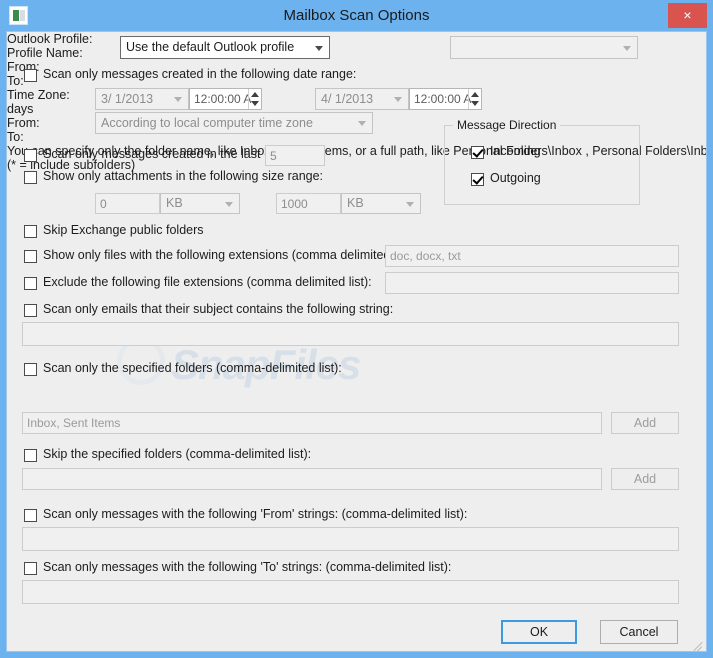 The image size is (713, 658). What do you see at coordinates (645, 479) in the screenshot?
I see `skip-folders-add-button: Add` at bounding box center [645, 479].